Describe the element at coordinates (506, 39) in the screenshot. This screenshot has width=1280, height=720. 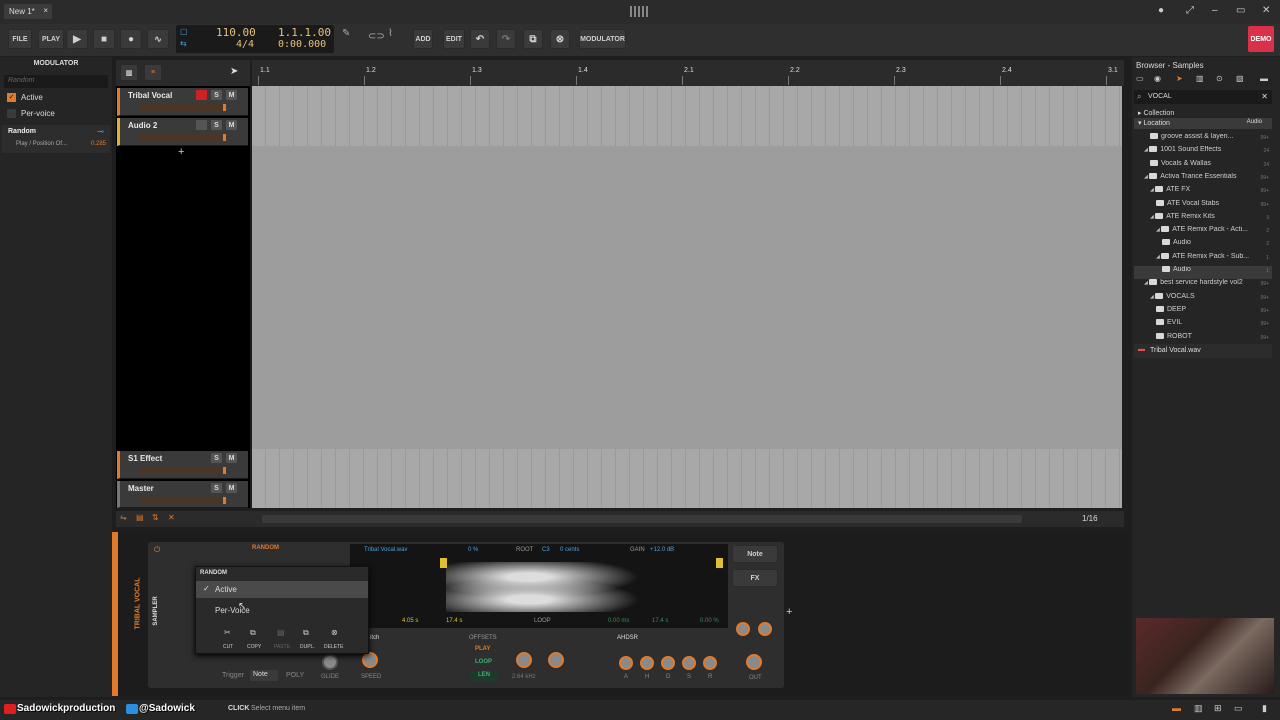
I see `redo-icon: ↷` at that location.